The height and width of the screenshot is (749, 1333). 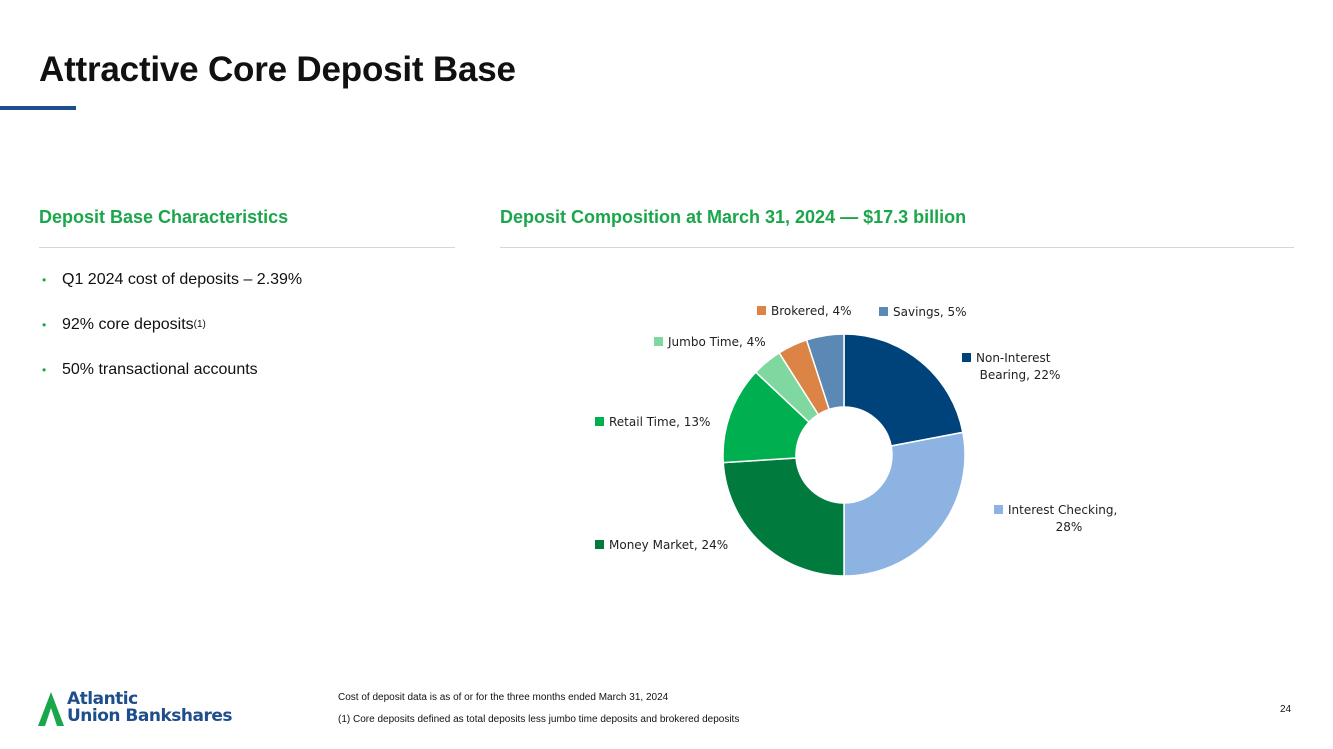 I want to click on data-label: Jumbo Time, 4%, so click(x=716, y=342).